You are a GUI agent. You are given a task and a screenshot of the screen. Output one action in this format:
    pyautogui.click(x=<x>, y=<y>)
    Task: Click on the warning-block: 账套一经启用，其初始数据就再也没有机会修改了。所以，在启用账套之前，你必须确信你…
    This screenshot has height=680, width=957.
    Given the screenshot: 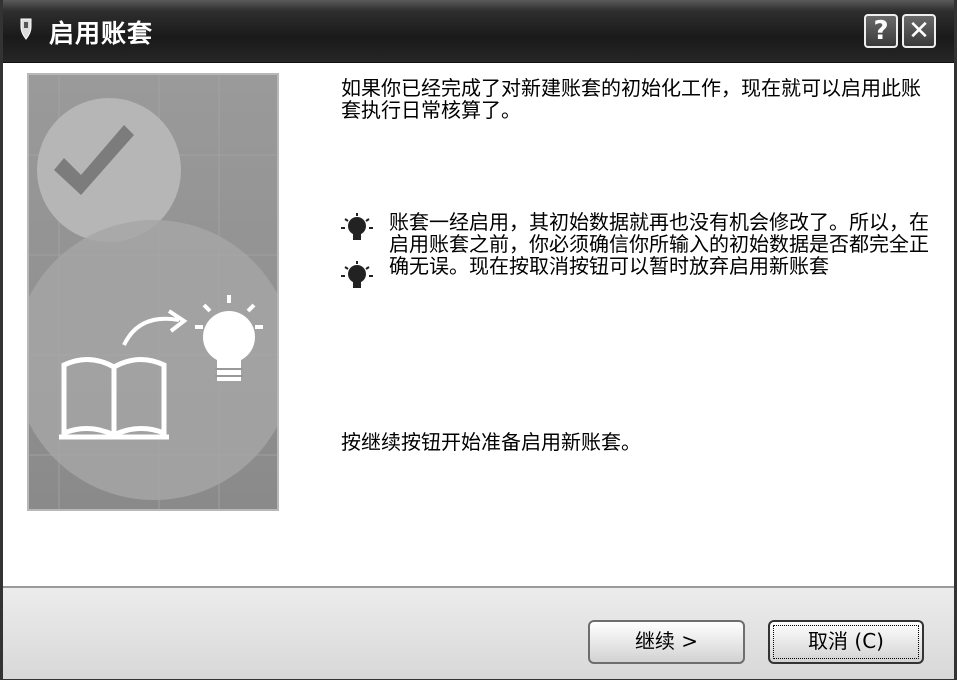 What is the action you would take?
    pyautogui.click(x=641, y=266)
    